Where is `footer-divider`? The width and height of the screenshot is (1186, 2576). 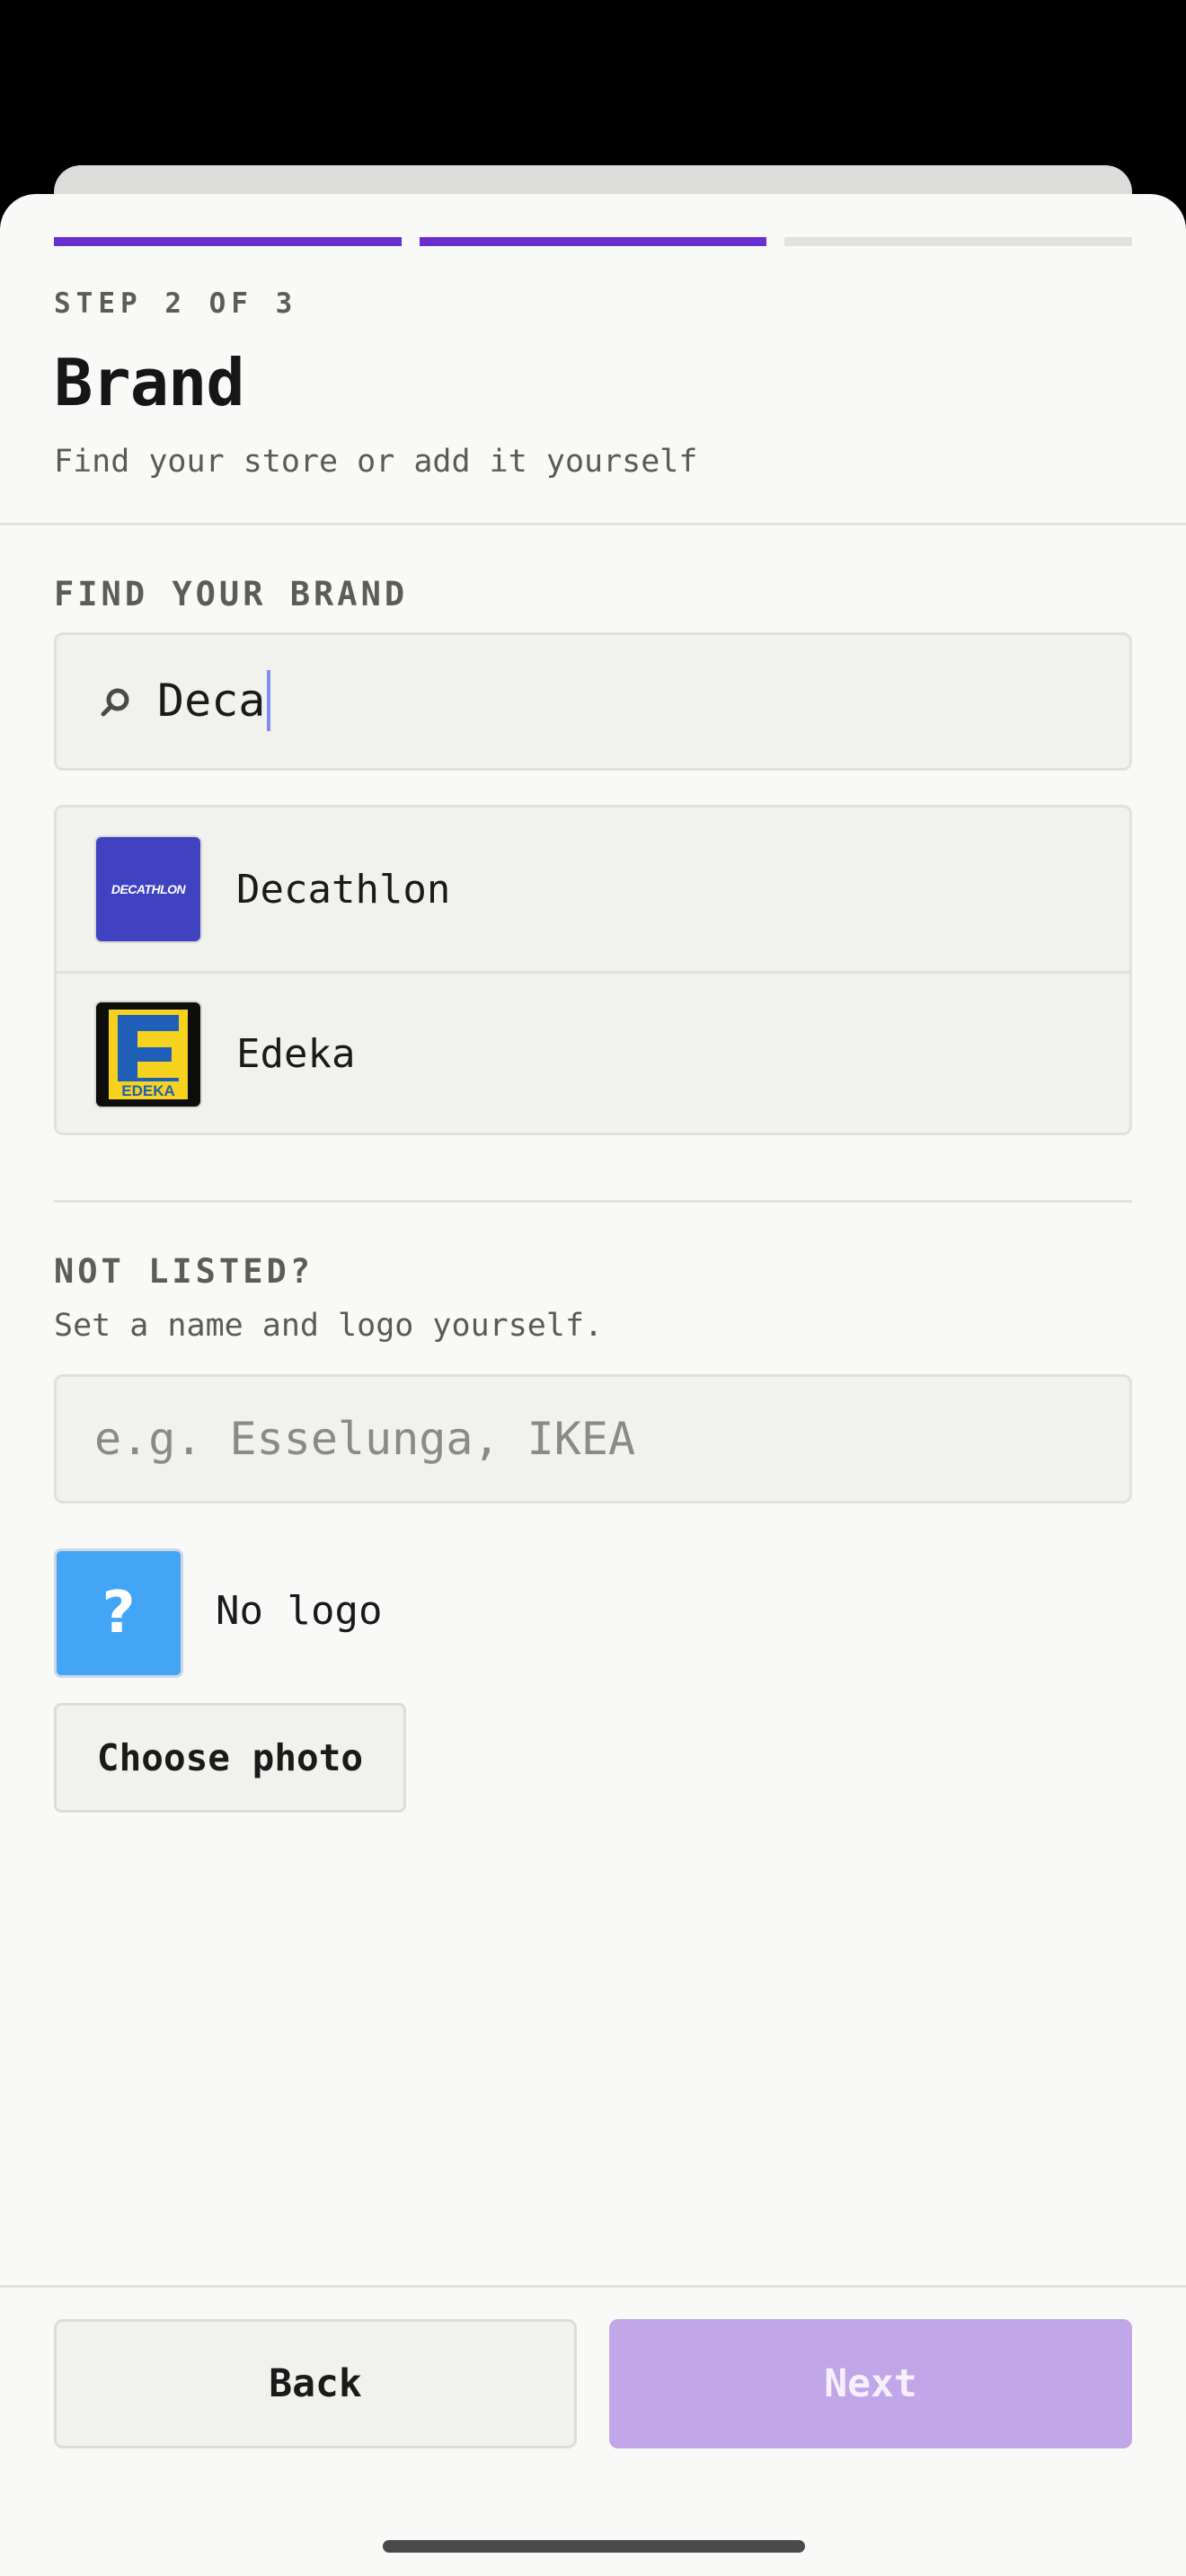
footer-divider is located at coordinates (593, 2286).